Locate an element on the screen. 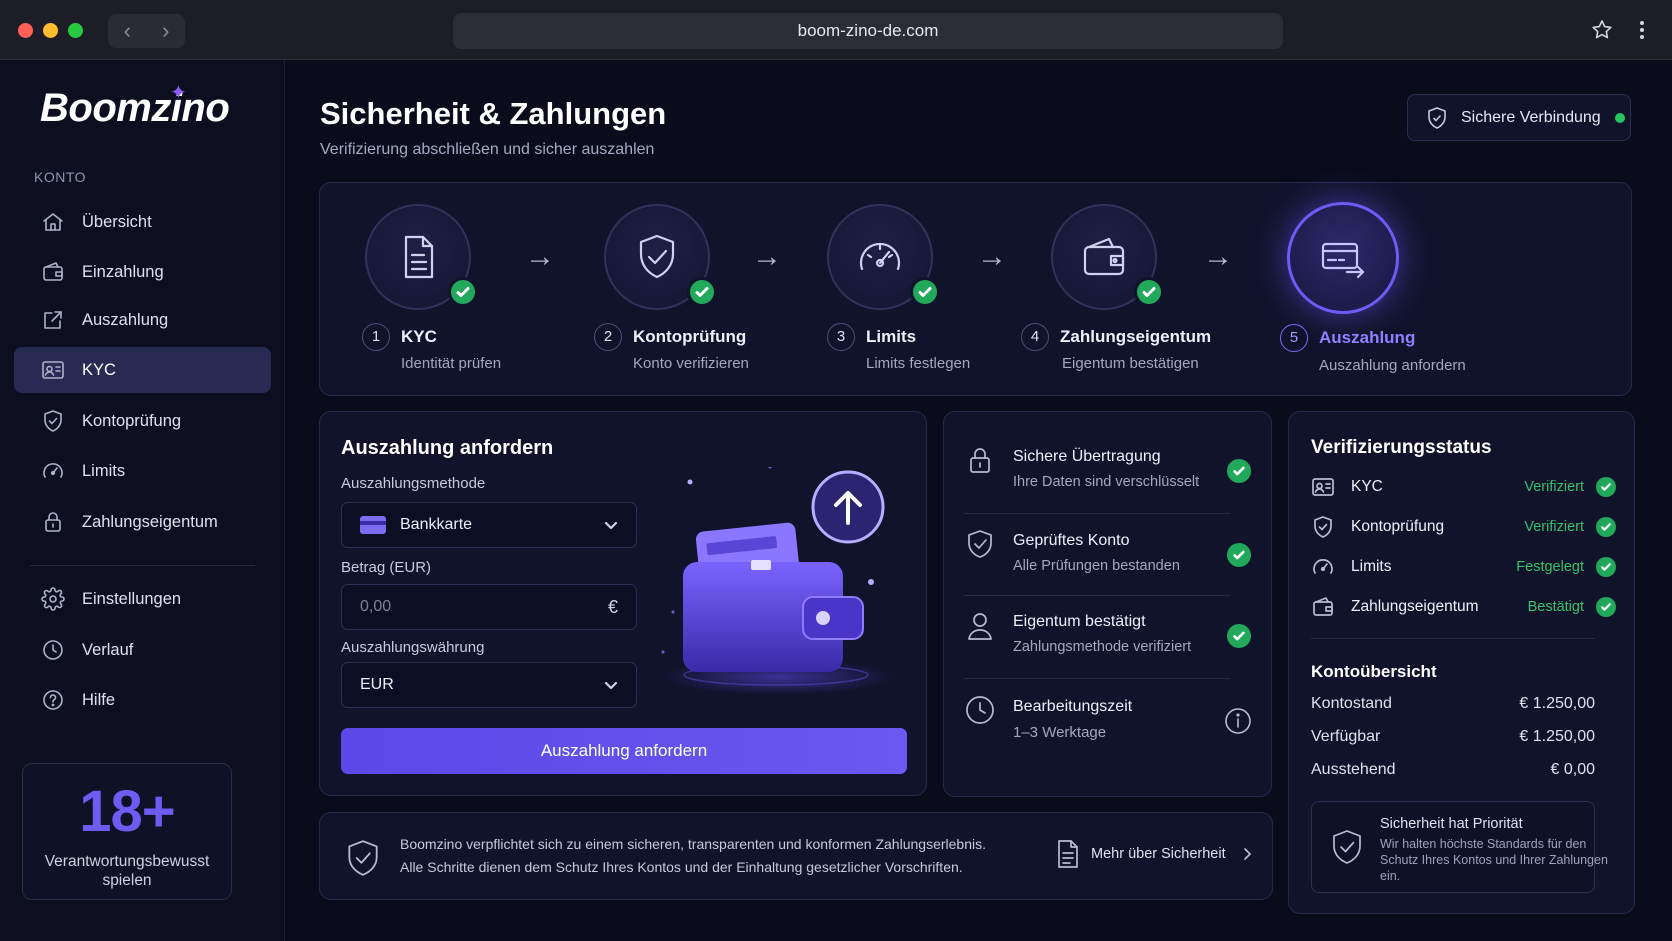 The image size is (1672, 941). sidebar-item-hilfe: Hilfe is located at coordinates (142, 700).